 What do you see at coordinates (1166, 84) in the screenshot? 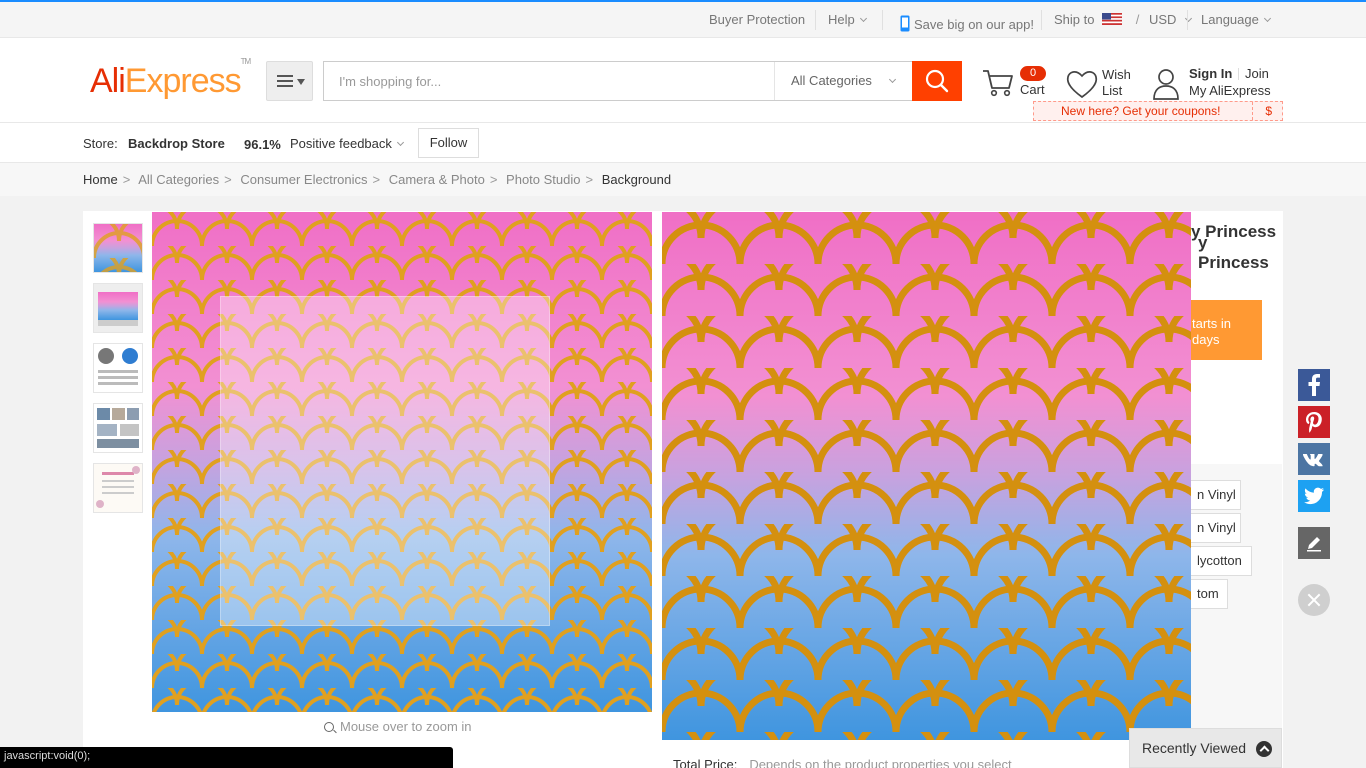
I see `user-icon` at bounding box center [1166, 84].